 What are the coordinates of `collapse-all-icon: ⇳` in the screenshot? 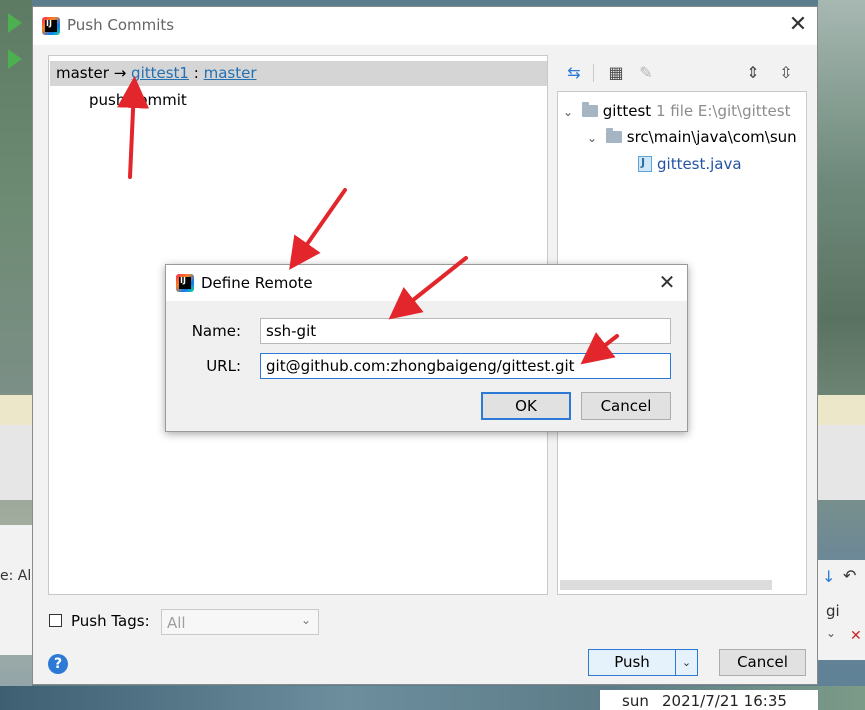 It's located at (786, 73).